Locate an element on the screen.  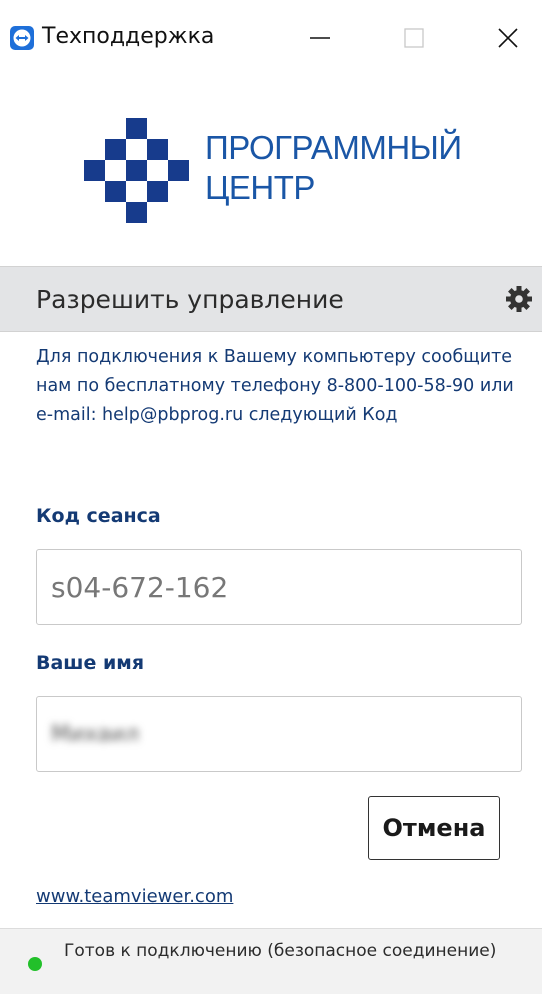
maximize-icon is located at coordinates (414, 38).